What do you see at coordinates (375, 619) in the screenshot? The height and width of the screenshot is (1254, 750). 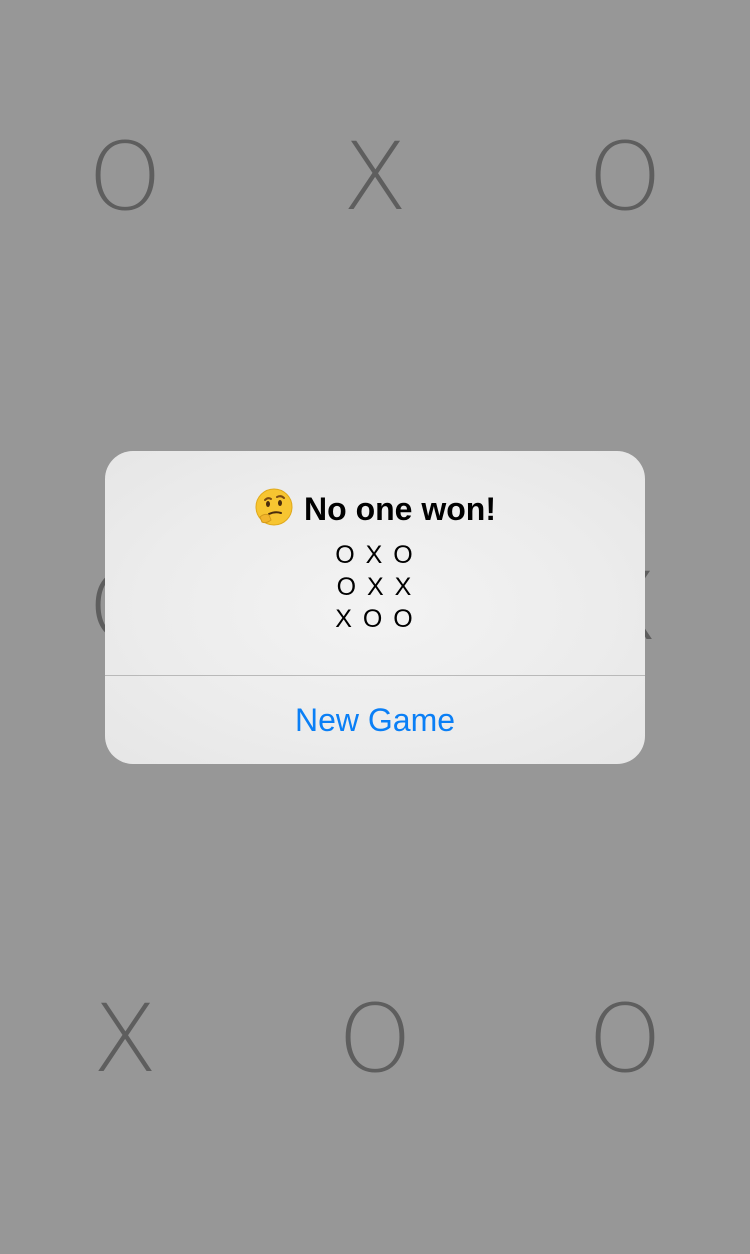 I see `final-board-row-3: X O O` at bounding box center [375, 619].